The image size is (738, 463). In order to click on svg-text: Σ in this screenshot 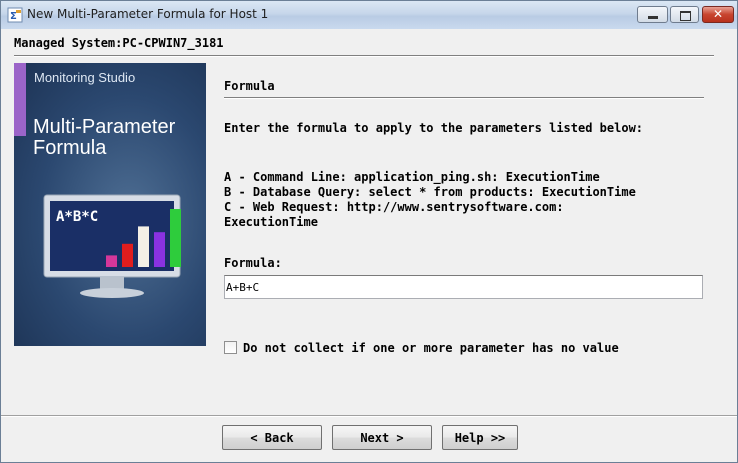, I will do `click(13, 16)`.